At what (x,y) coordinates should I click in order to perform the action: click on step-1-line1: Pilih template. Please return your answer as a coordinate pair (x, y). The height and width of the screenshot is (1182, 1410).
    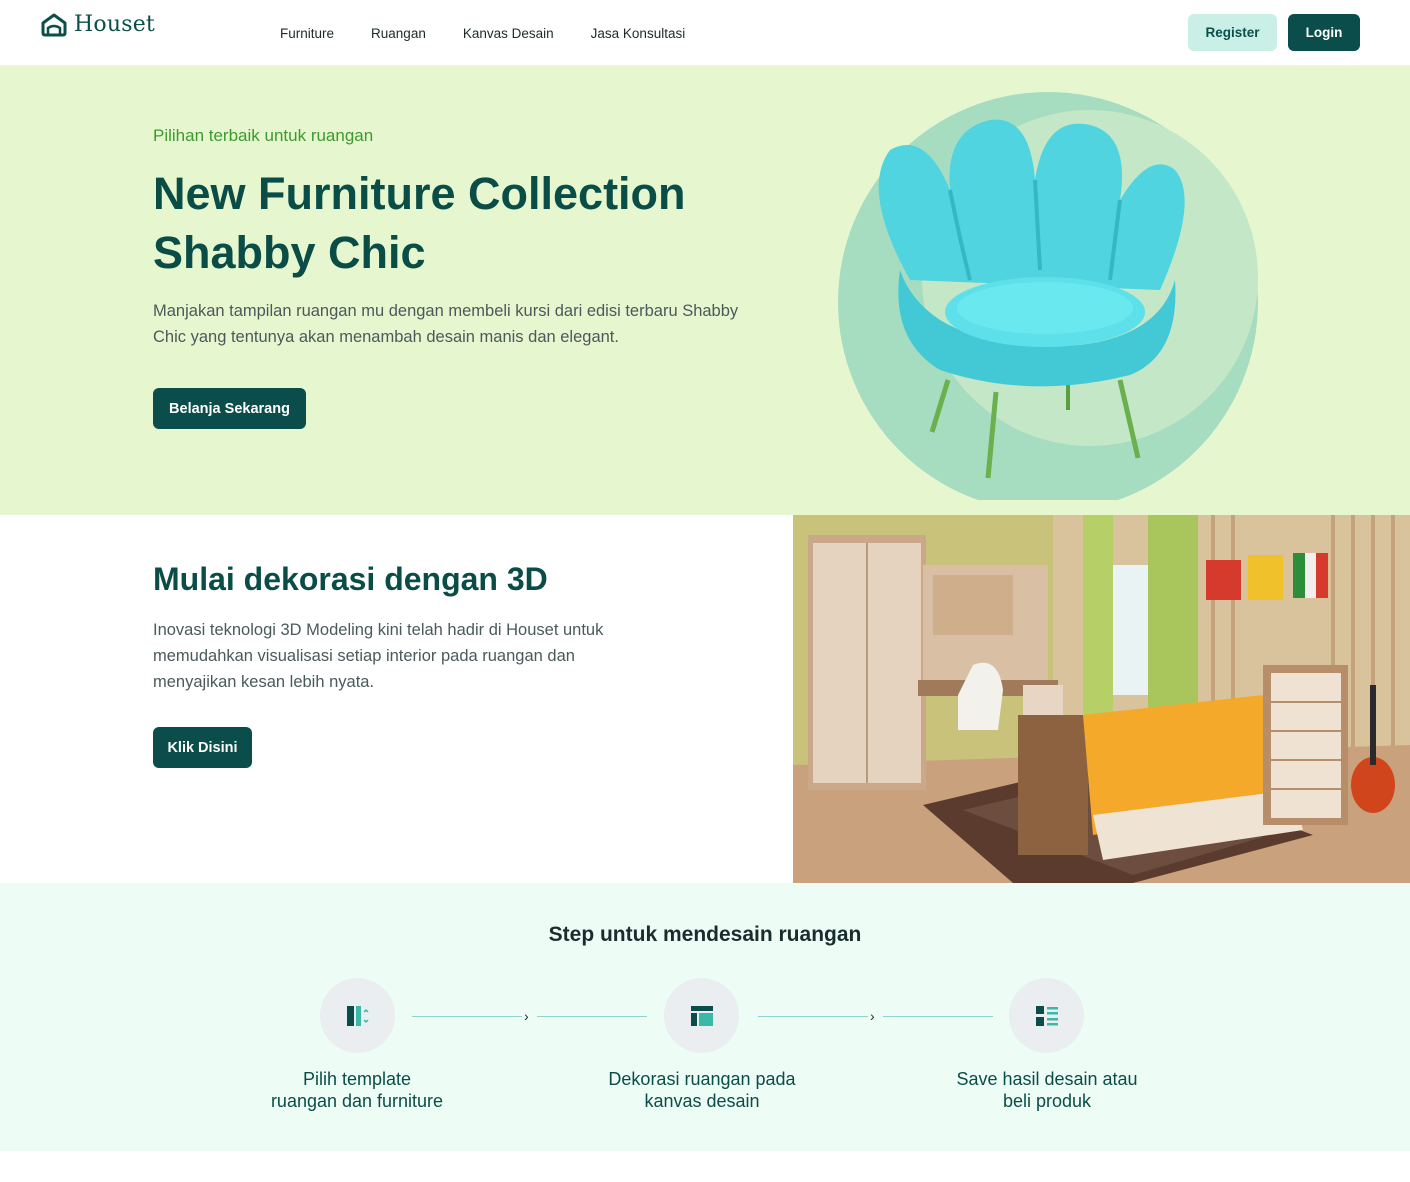
    Looking at the image, I should click on (357, 1079).